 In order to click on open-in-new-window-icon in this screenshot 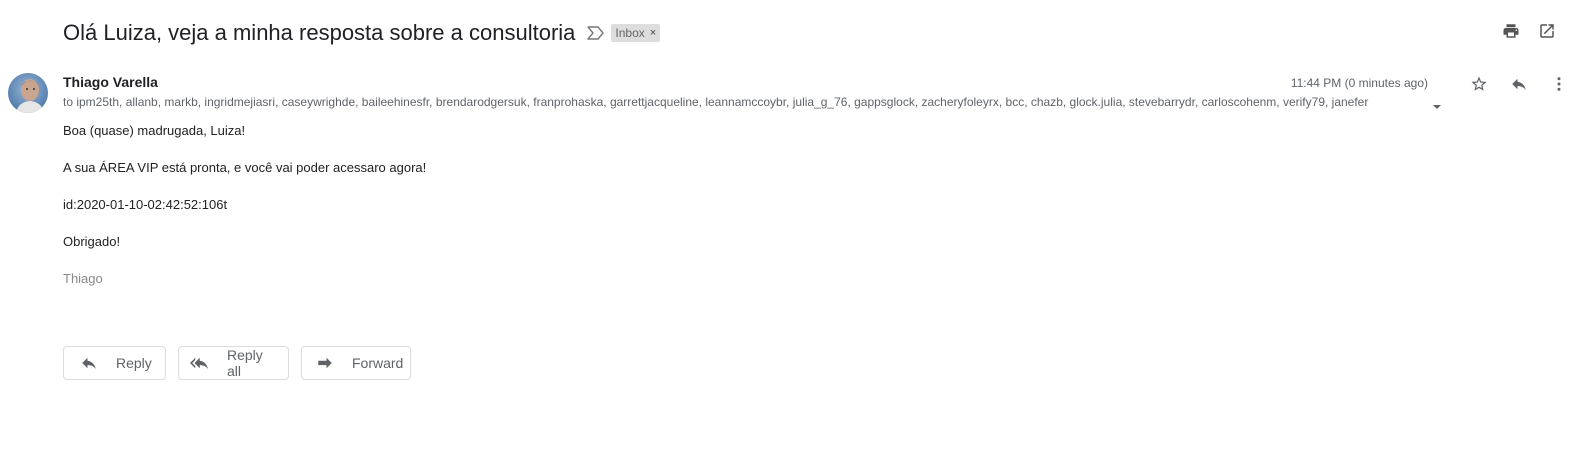, I will do `click(1547, 31)`.